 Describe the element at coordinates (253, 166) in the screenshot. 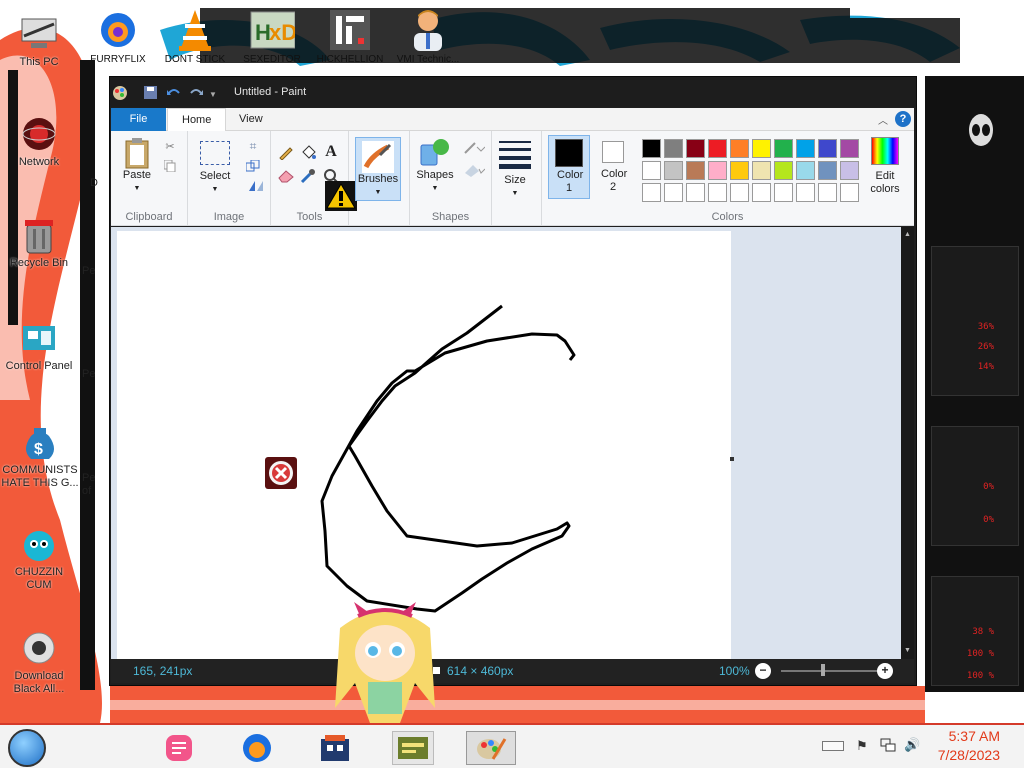

I see `resize-icon` at that location.